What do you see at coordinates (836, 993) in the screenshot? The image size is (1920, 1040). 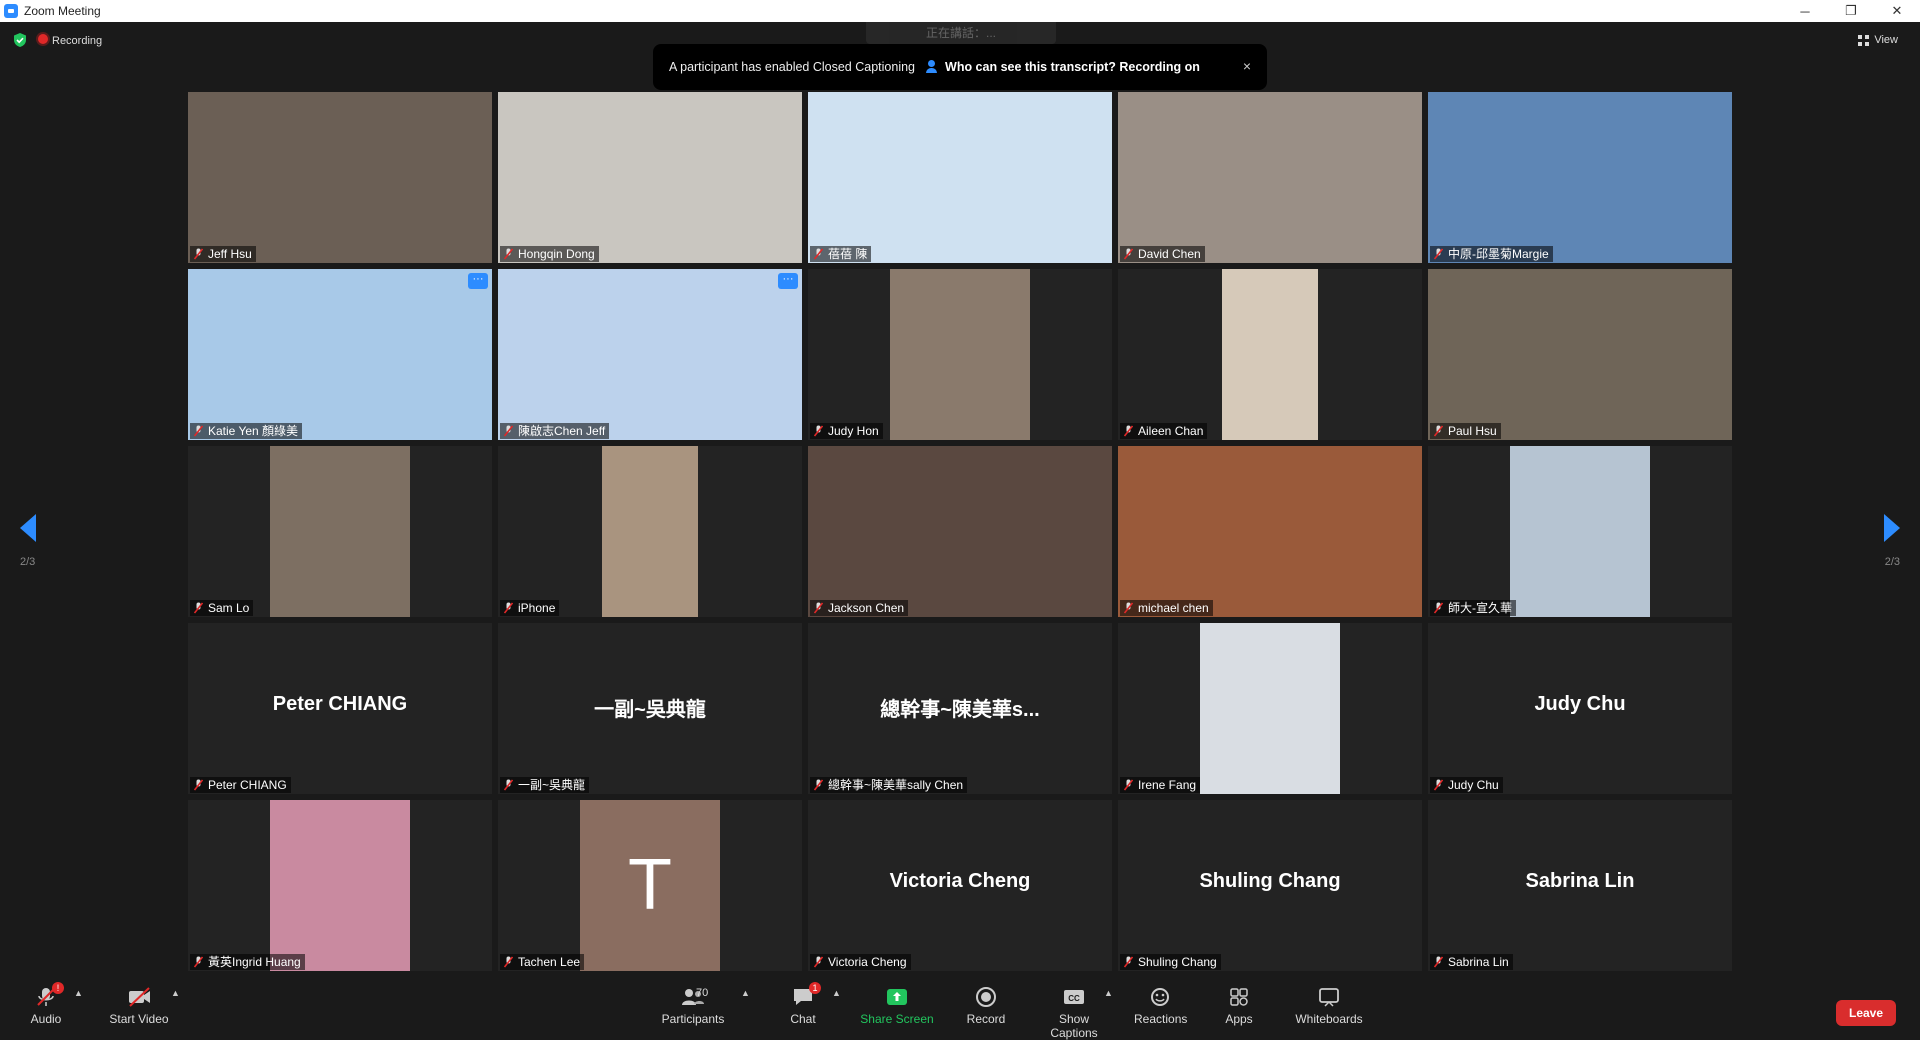 I see `chat-options-caret-icon: ▲` at bounding box center [836, 993].